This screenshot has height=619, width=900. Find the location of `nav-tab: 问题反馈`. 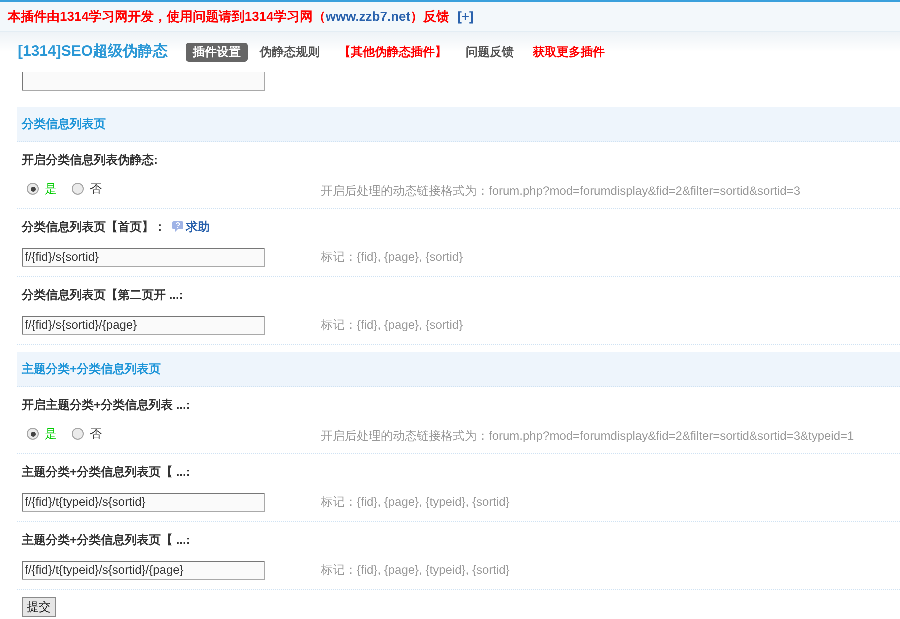

nav-tab: 问题反馈 is located at coordinates (490, 52).